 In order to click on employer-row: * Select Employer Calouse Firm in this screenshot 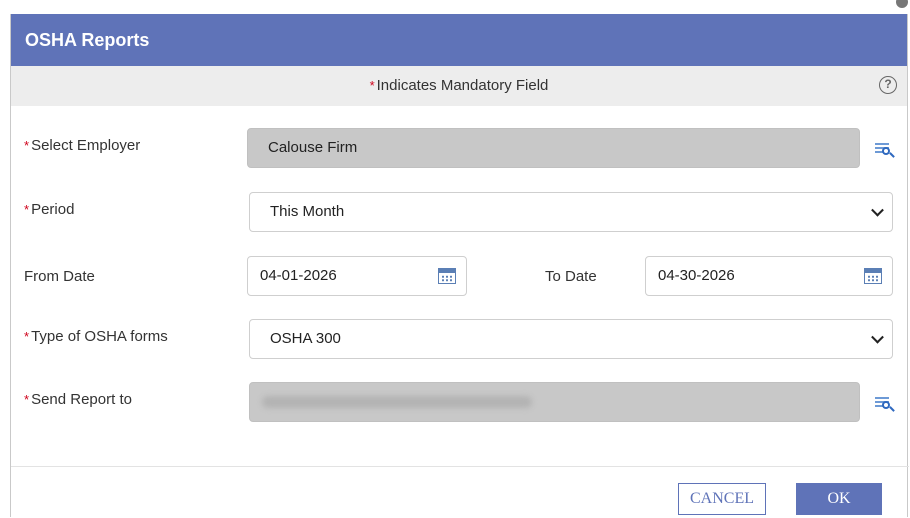, I will do `click(460, 148)`.